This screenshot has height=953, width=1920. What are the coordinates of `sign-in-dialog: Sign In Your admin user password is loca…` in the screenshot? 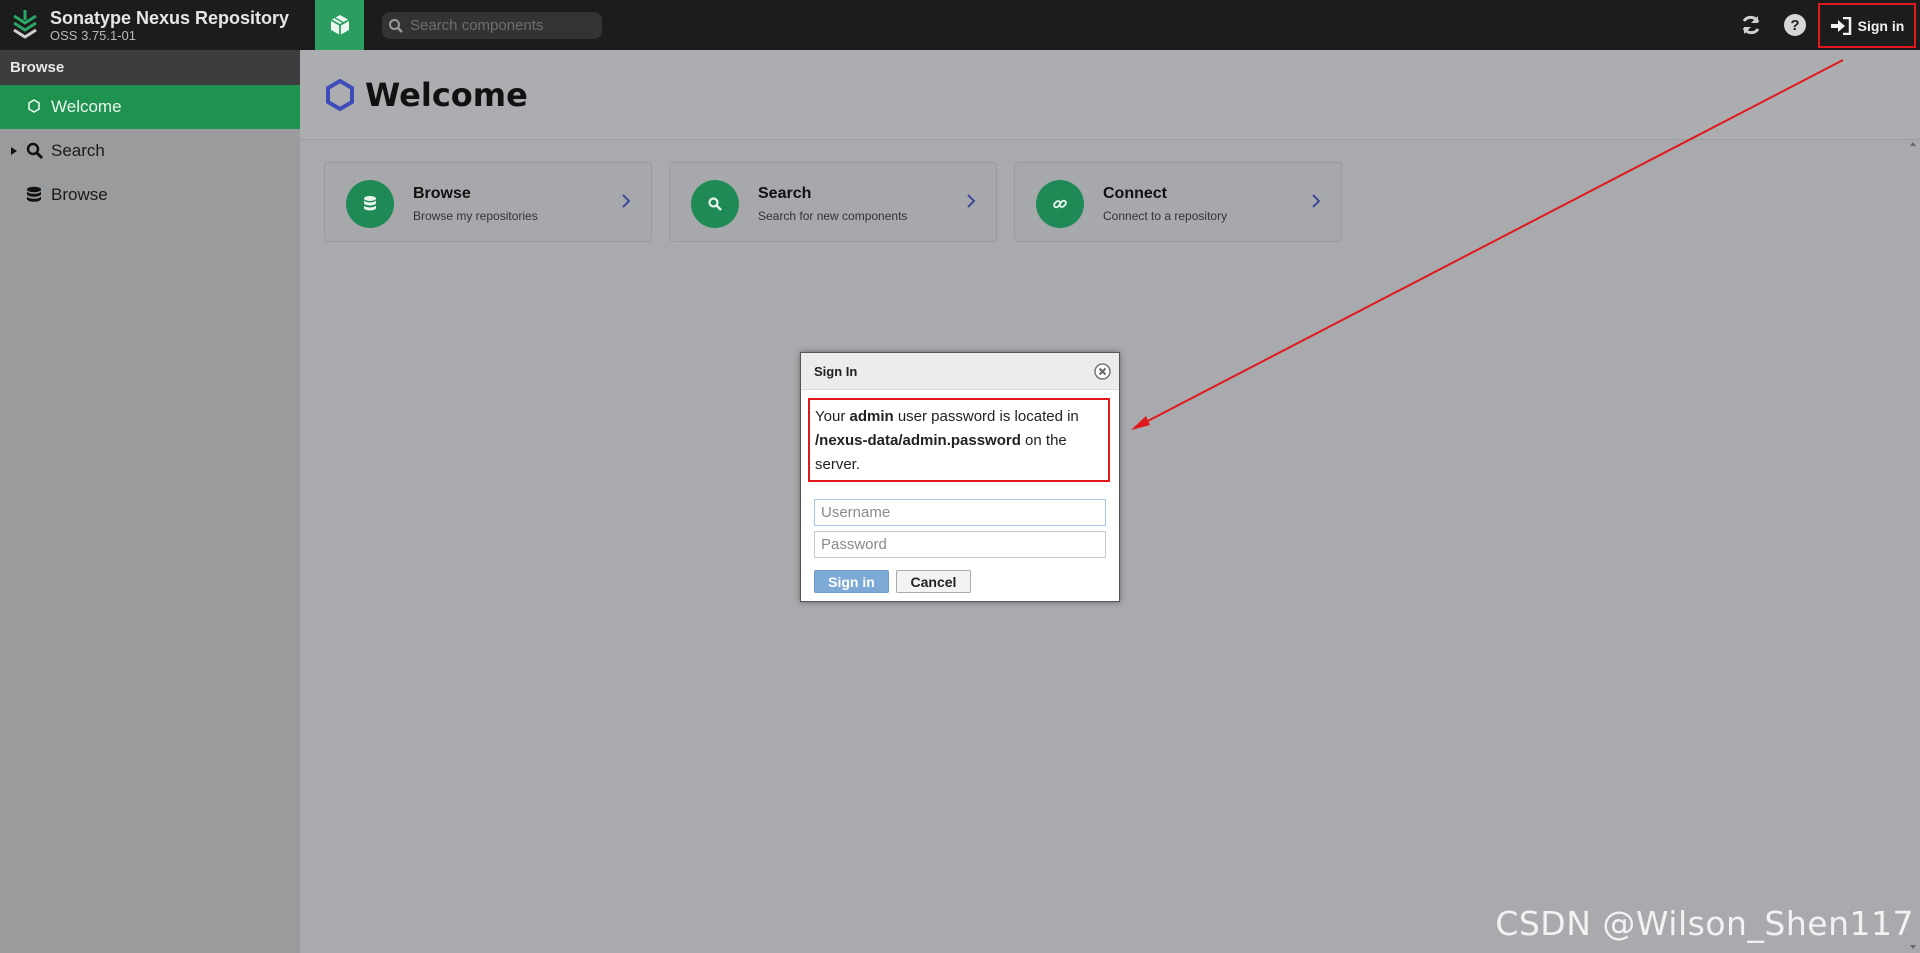 It's located at (960, 477).